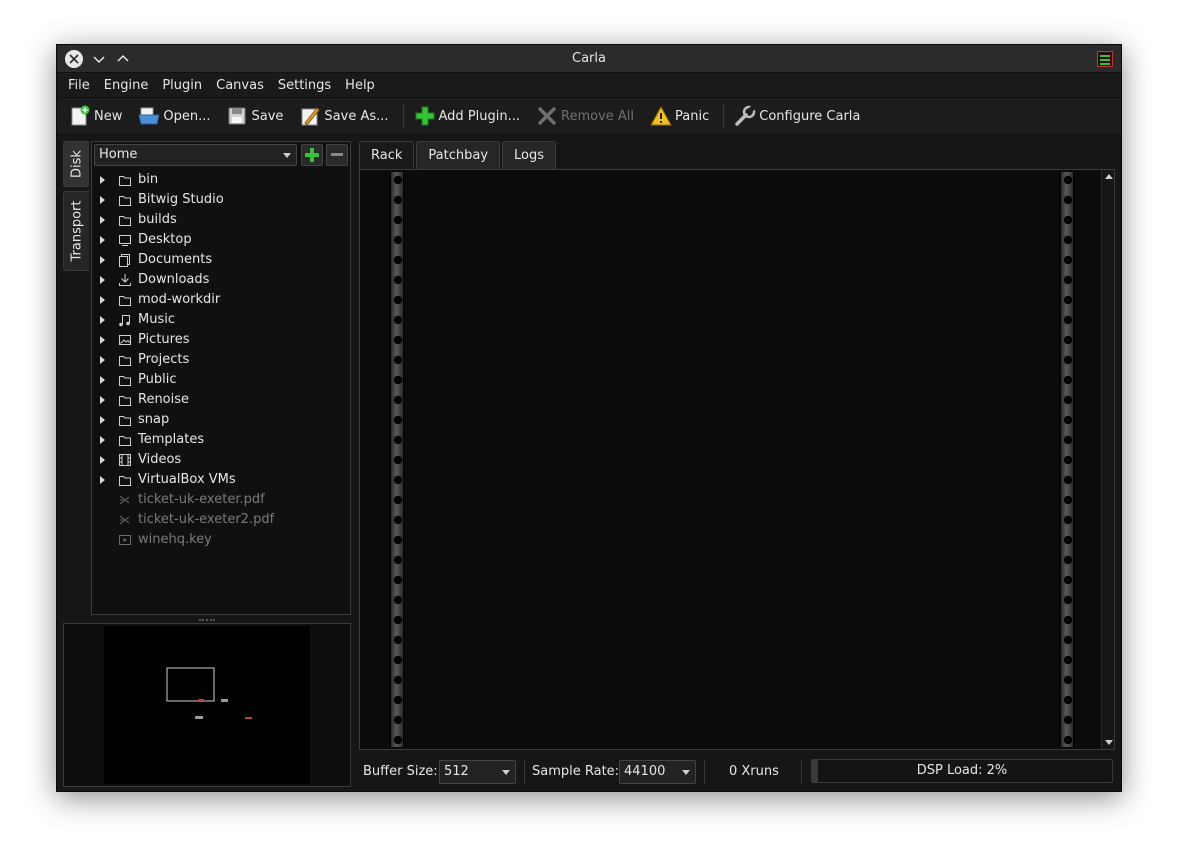  What do you see at coordinates (221, 440) in the screenshot?
I see `tree-item: Templates` at bounding box center [221, 440].